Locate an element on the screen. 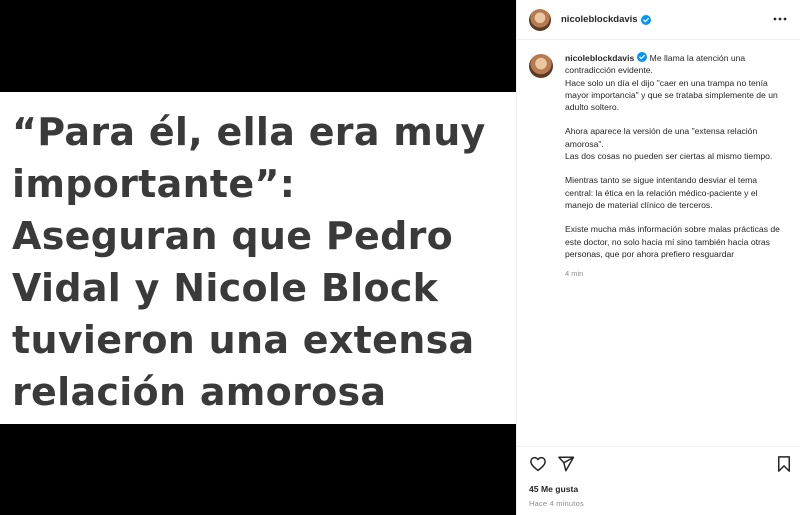 The image size is (800, 515). paper-plane-icon is located at coordinates (566, 464).